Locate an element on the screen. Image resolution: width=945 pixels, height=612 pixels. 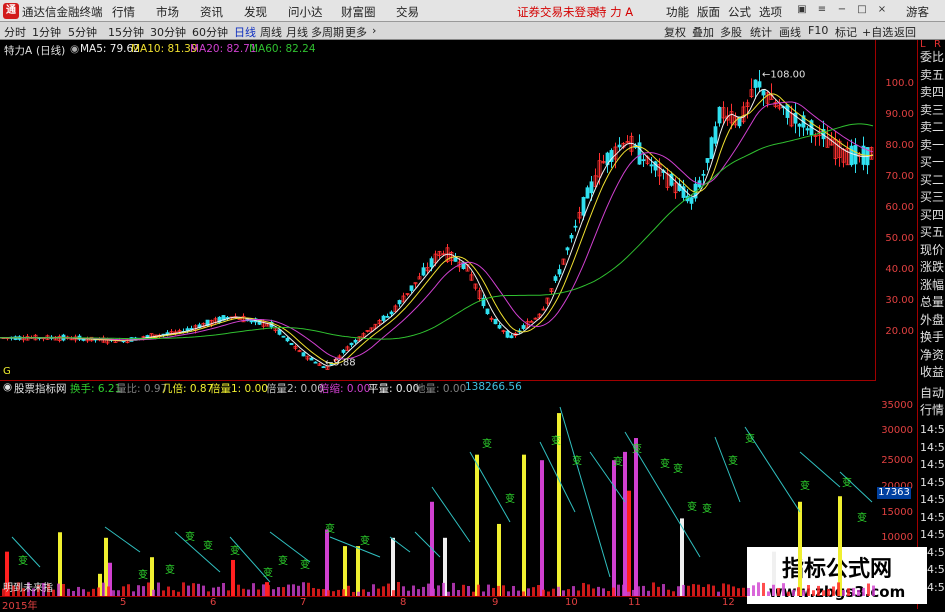
period-daily: 日线 is located at coordinates (245, 32).